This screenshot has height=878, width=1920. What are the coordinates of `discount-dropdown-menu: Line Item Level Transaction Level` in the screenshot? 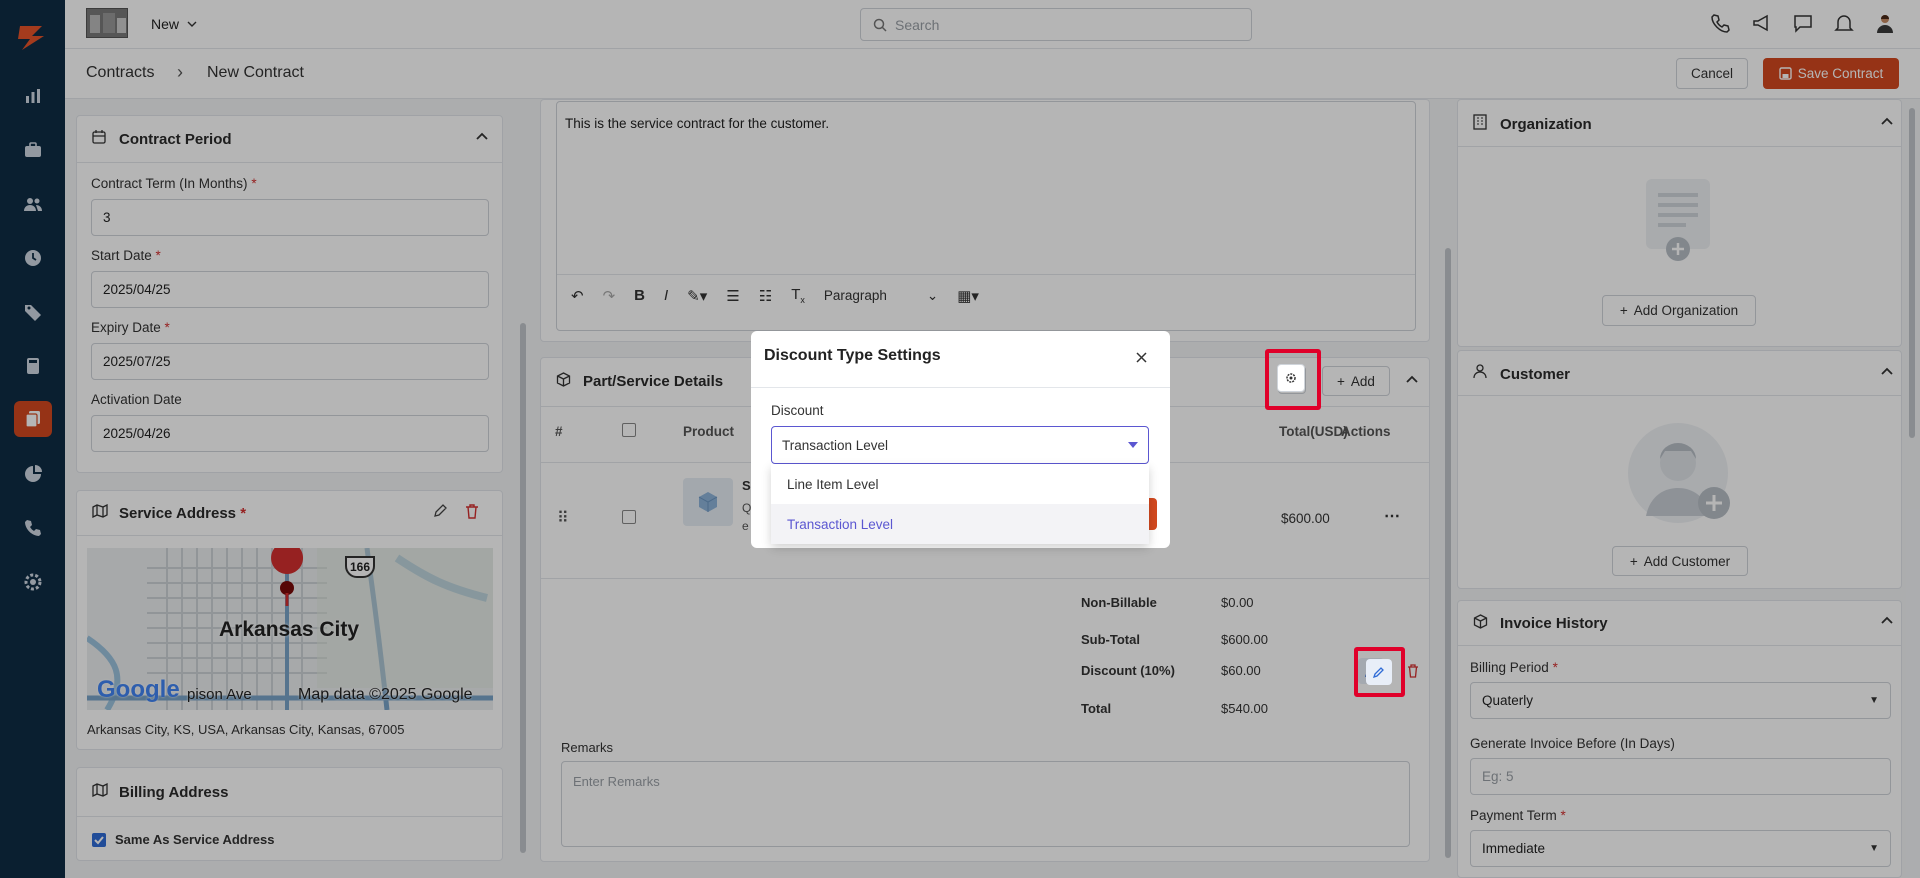 It's located at (960, 504).